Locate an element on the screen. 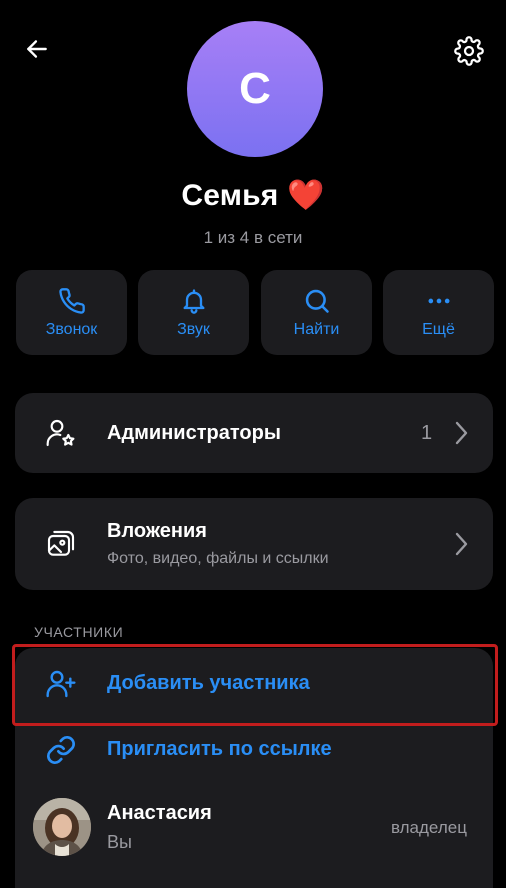 The width and height of the screenshot is (506, 888). group-avatar: С is located at coordinates (255, 89).